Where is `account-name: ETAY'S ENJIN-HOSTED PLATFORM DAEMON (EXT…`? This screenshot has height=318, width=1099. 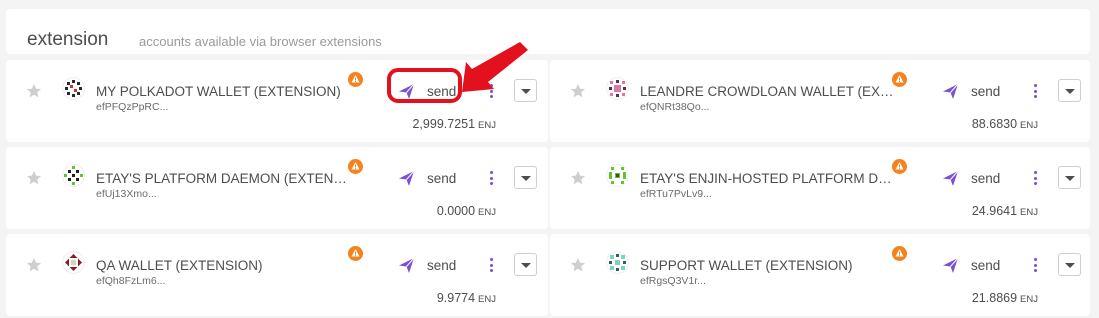
account-name: ETAY'S ENJIN-HOSTED PLATFORM DAEMON (EXT… is located at coordinates (767, 178).